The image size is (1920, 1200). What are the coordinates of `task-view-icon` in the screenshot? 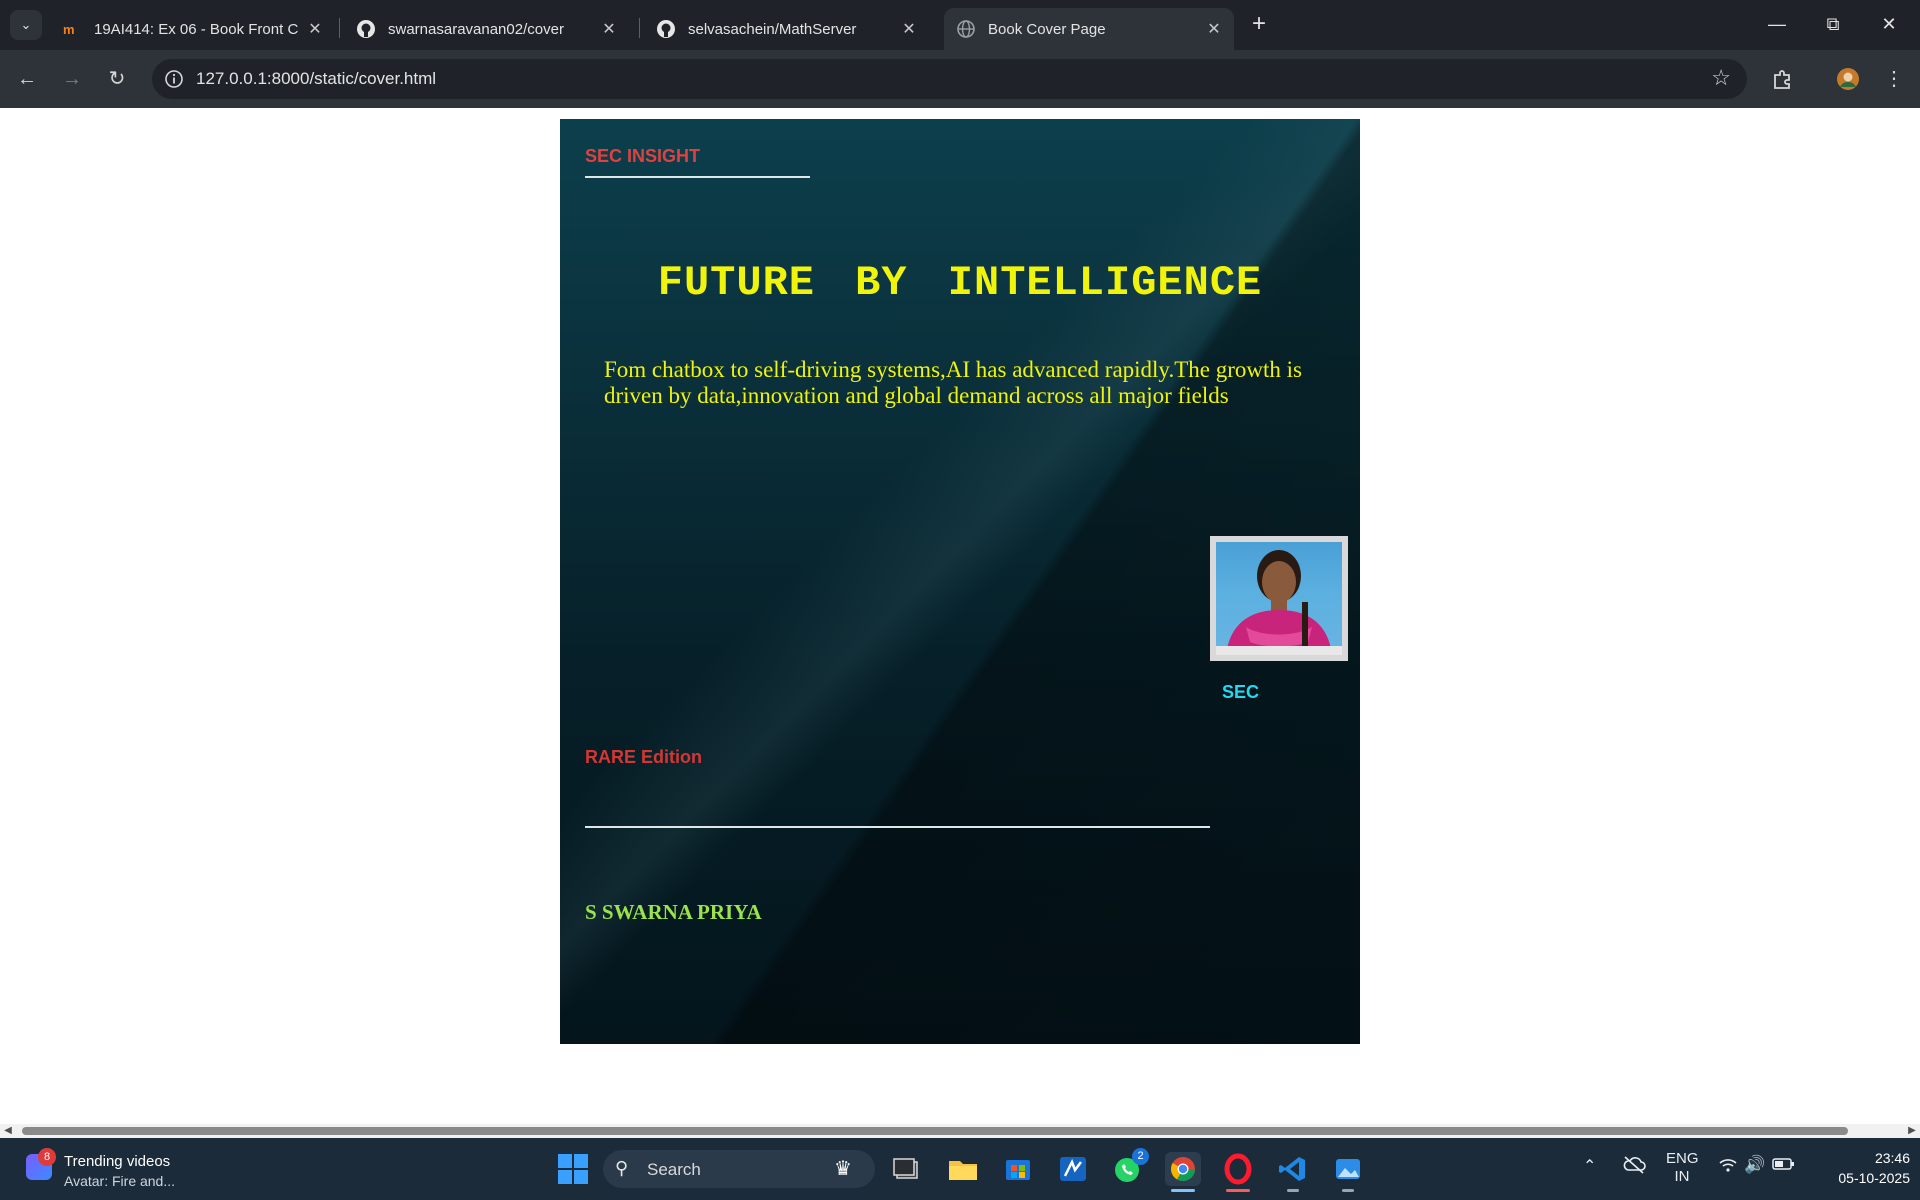 It's located at (906, 1169).